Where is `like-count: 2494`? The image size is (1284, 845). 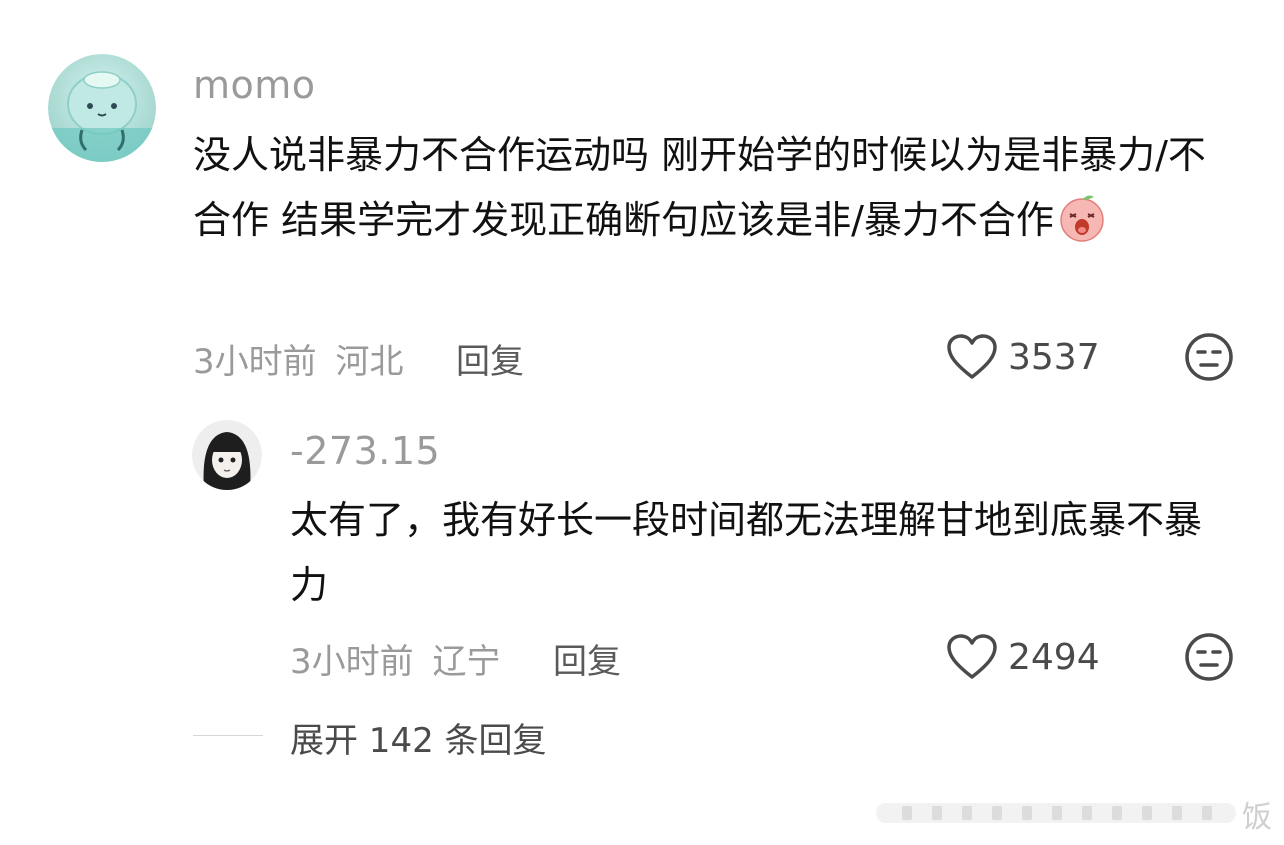 like-count: 2494 is located at coordinates (1054, 657).